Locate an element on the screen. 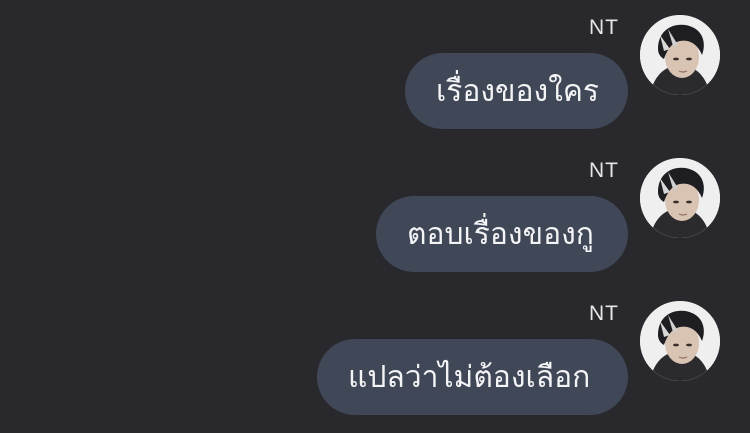 The height and width of the screenshot is (433, 750). message-text: เรื่องของใคร is located at coordinates (518, 91).